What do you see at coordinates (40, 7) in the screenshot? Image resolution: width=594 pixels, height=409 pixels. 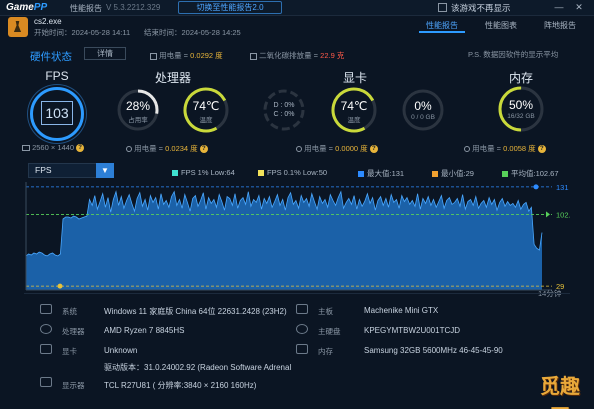 I see `logo-text-pp: PP` at bounding box center [40, 7].